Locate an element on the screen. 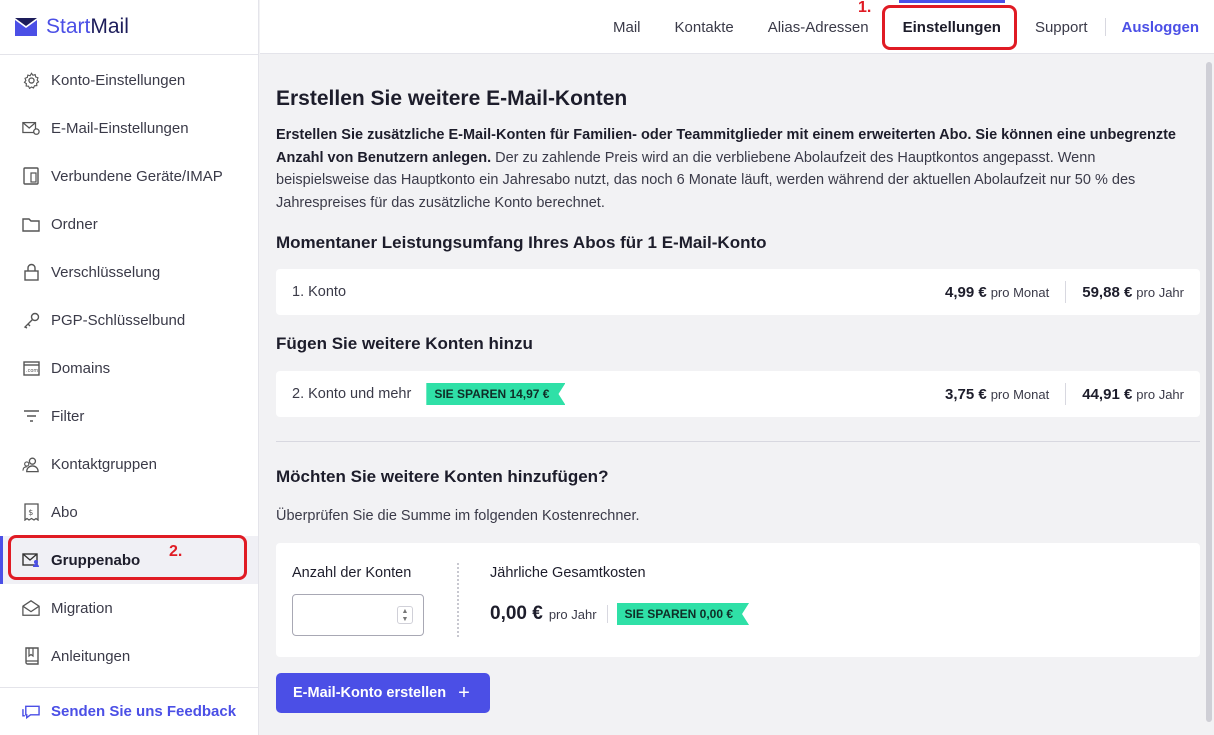 This screenshot has width=1214, height=735. nav-kontakte: Kontakte is located at coordinates (704, 27).